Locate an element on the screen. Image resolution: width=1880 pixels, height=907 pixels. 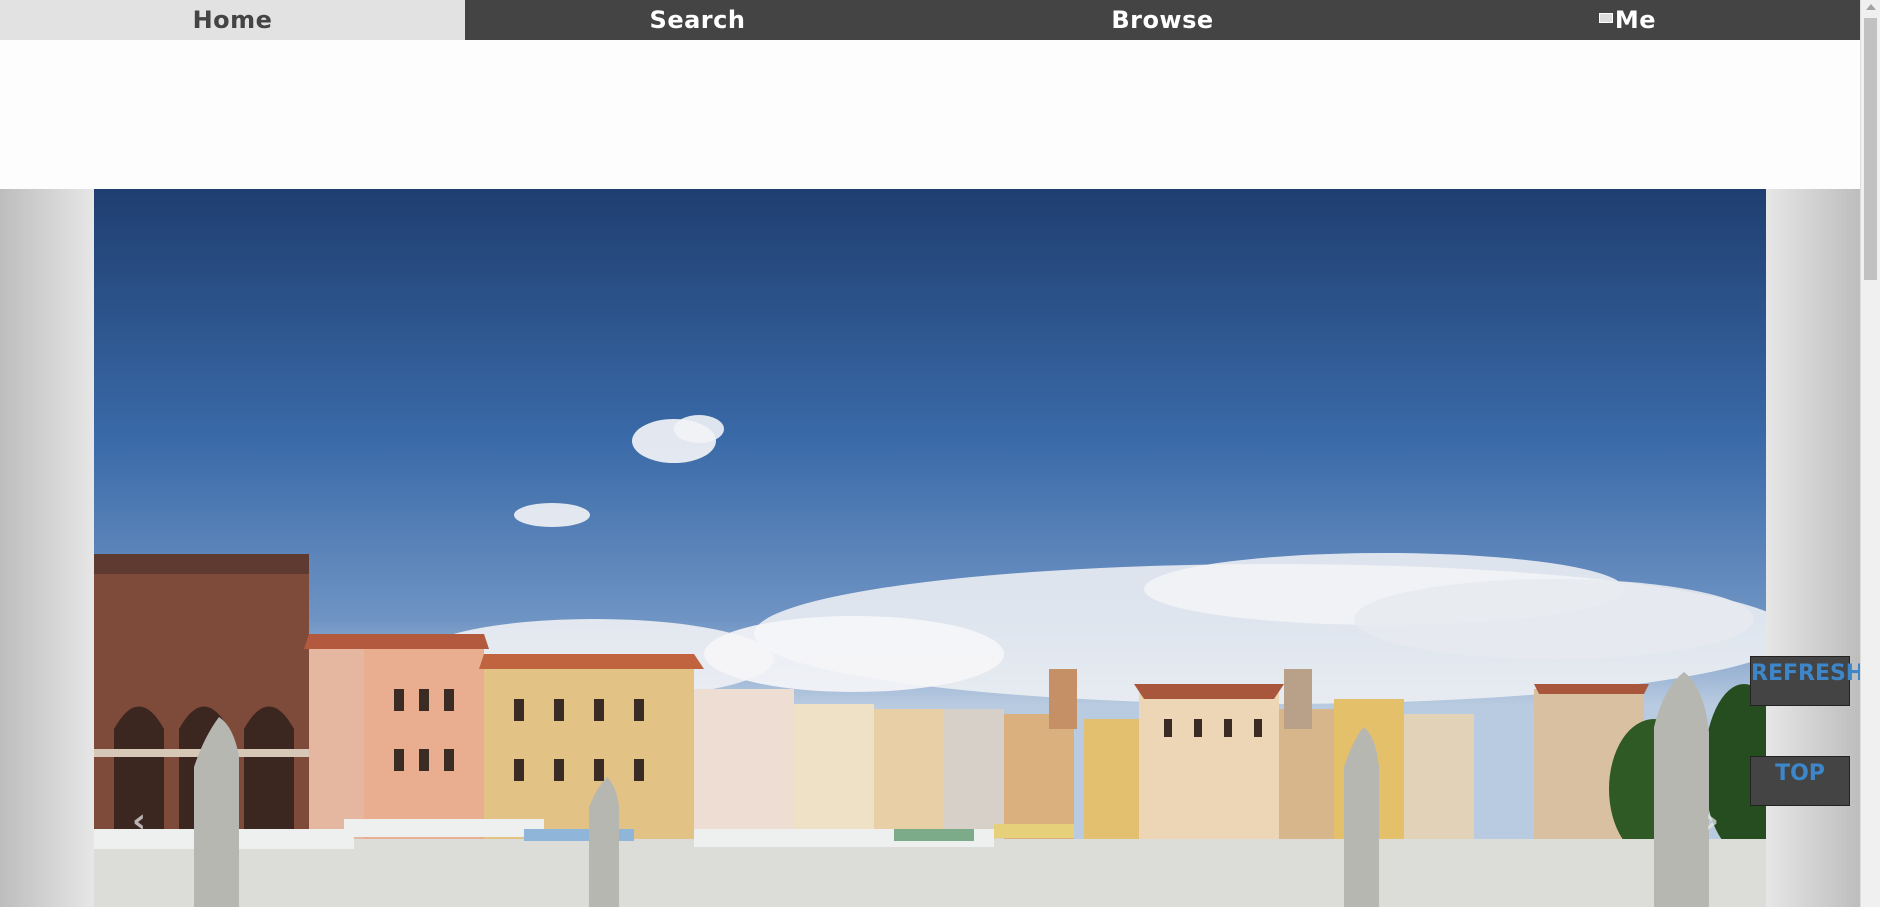
scroll-up-arrow-icon is located at coordinates (1871, 7).